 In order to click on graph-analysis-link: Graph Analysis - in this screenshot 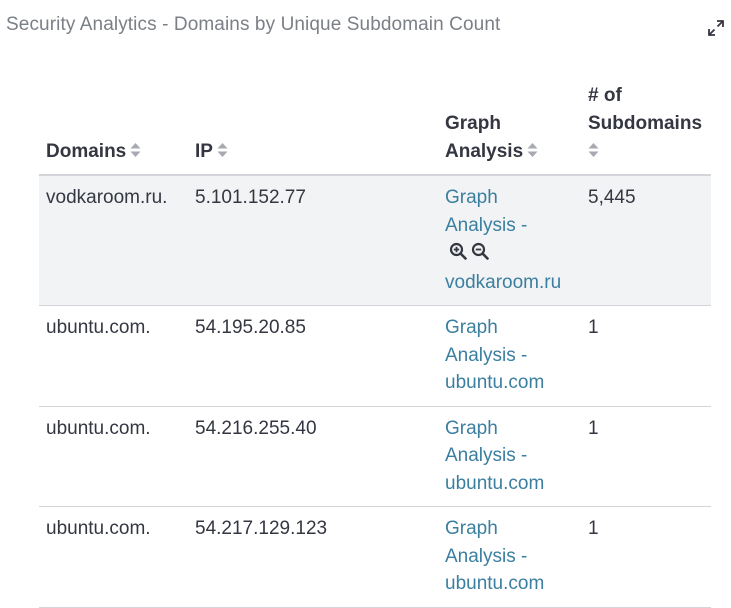, I will do `click(486, 211)`.